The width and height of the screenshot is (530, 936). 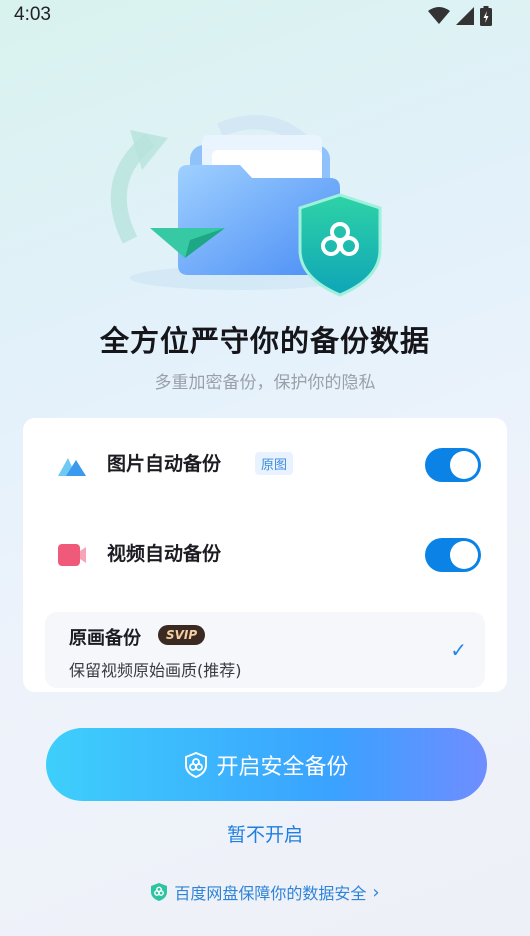 I want to click on status-bar: 4:03, so click(x=265, y=16).